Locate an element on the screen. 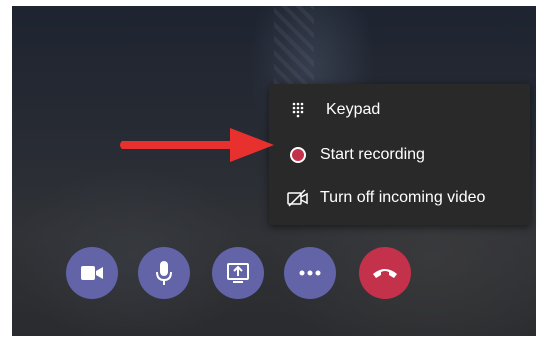  hang-up-icon is located at coordinates (385, 273).